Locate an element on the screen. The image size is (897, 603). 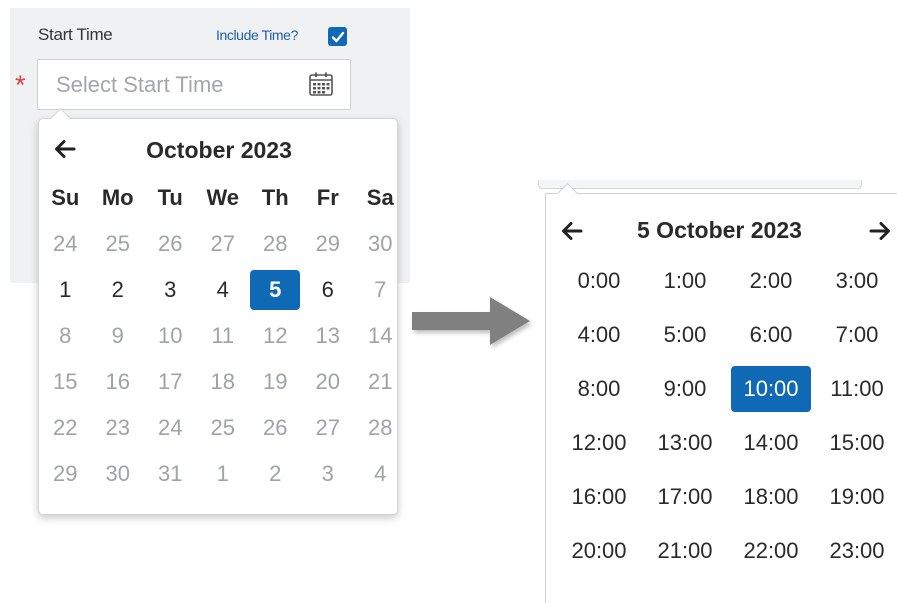
day-cell: 17 is located at coordinates (170, 382).